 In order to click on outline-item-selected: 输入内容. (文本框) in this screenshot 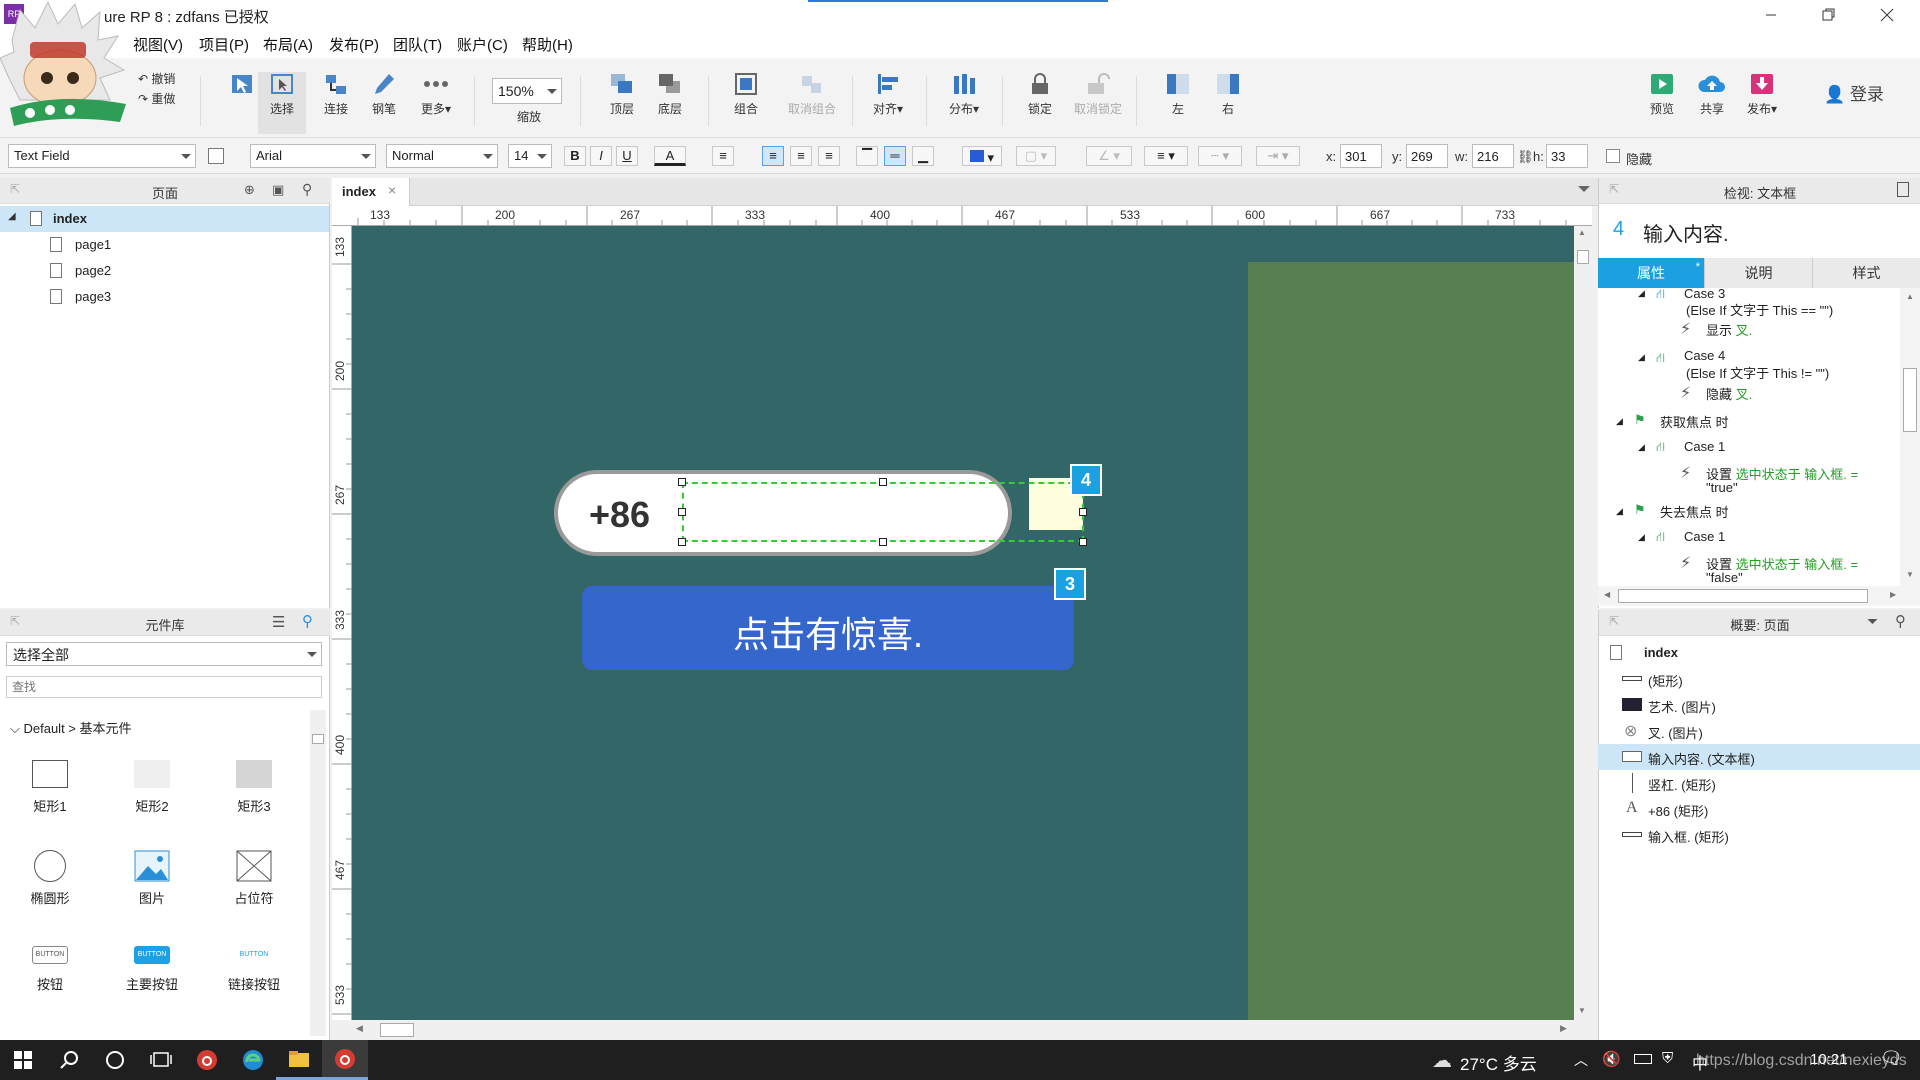, I will do `click(1759, 757)`.